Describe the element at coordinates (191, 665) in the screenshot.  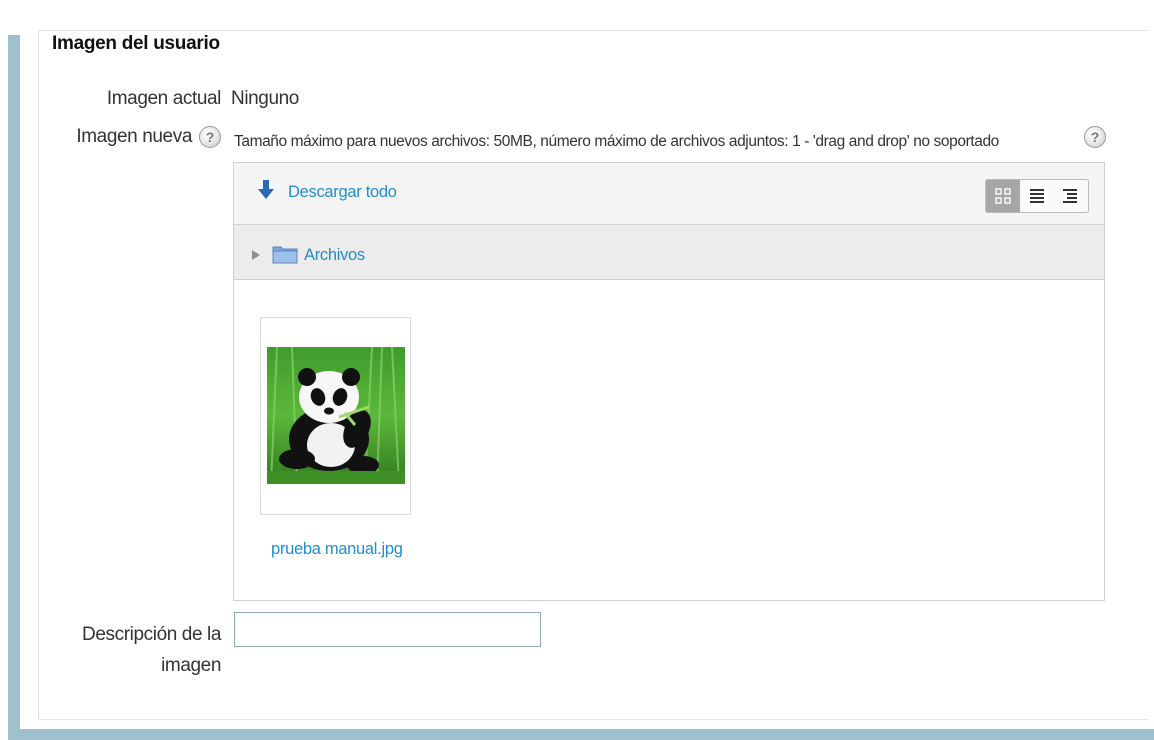
I see `description-label-line2: imagen` at that location.